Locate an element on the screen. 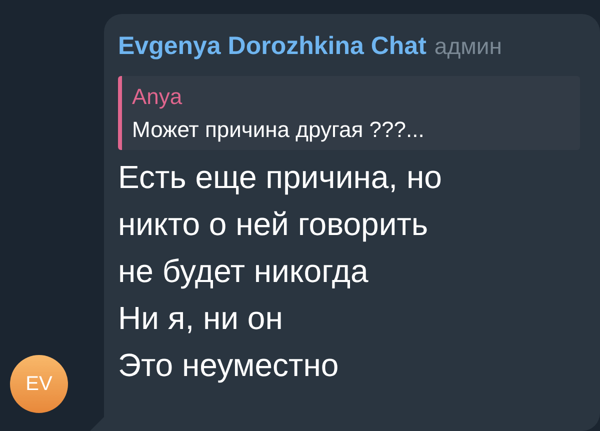 Image resolution: width=600 pixels, height=431 pixels. message-text-line: Есть еще причина, но is located at coordinates (280, 177).